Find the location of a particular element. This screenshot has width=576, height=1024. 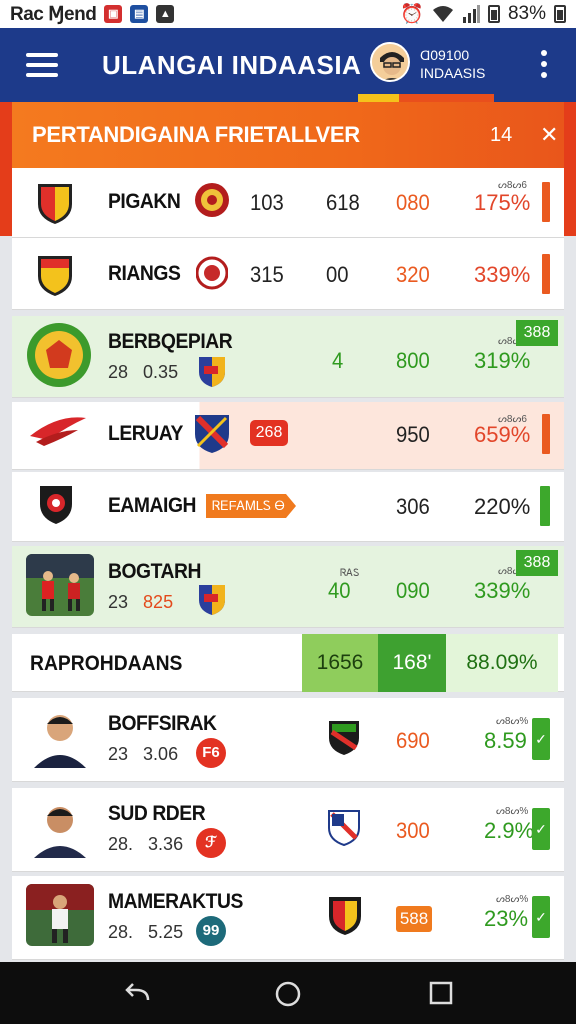

number-badge: F6 is located at coordinates (211, 753).